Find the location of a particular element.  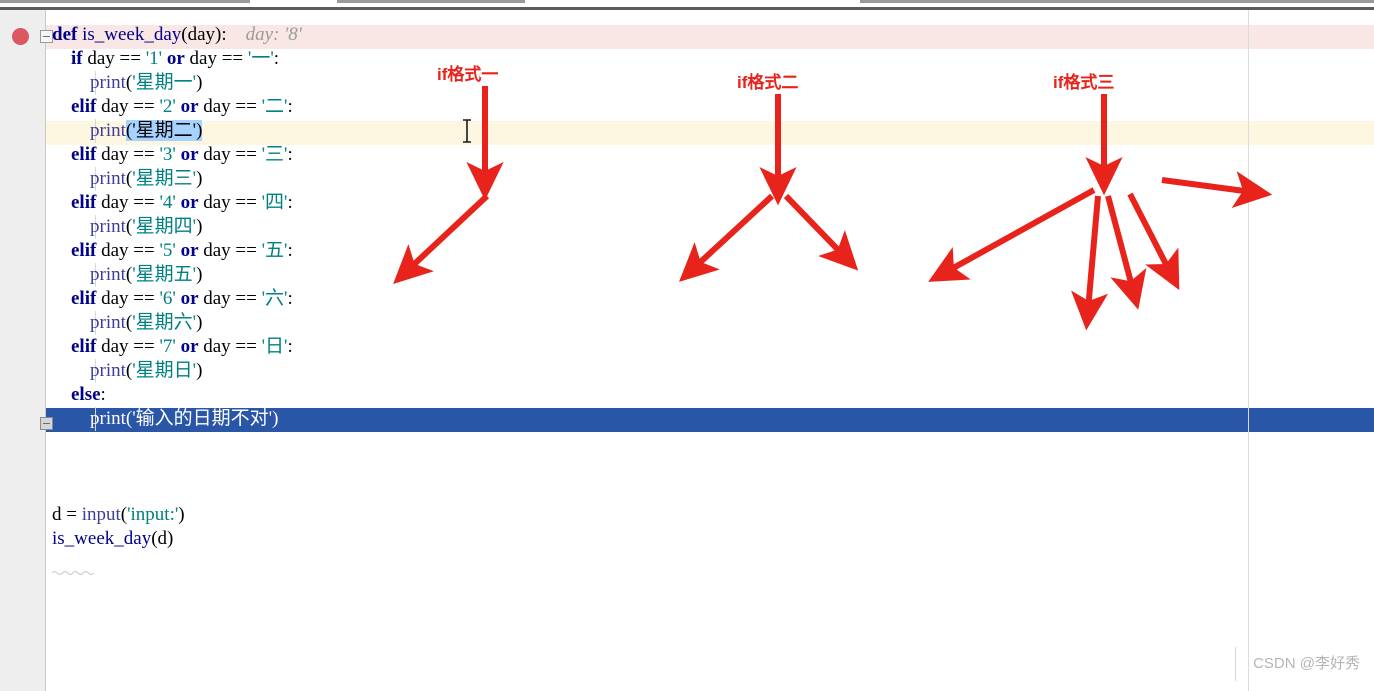

code-line: if day == '1' or day == '一': is located at coordinates (177, 59).